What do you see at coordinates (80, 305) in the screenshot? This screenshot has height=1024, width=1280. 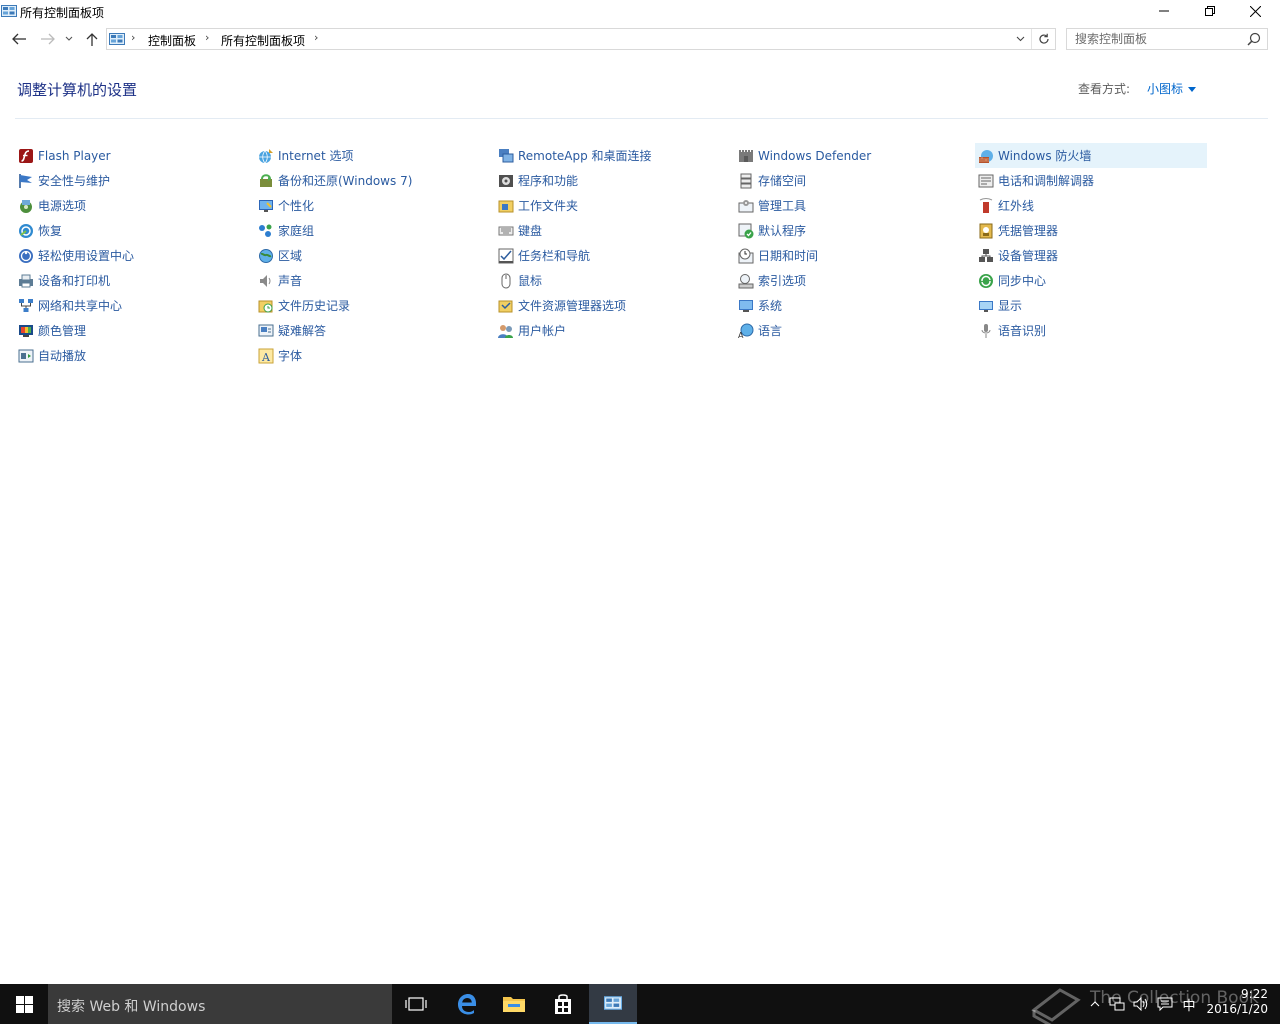 I see `control-panel-item-label: 网络和共享中心` at bounding box center [80, 305].